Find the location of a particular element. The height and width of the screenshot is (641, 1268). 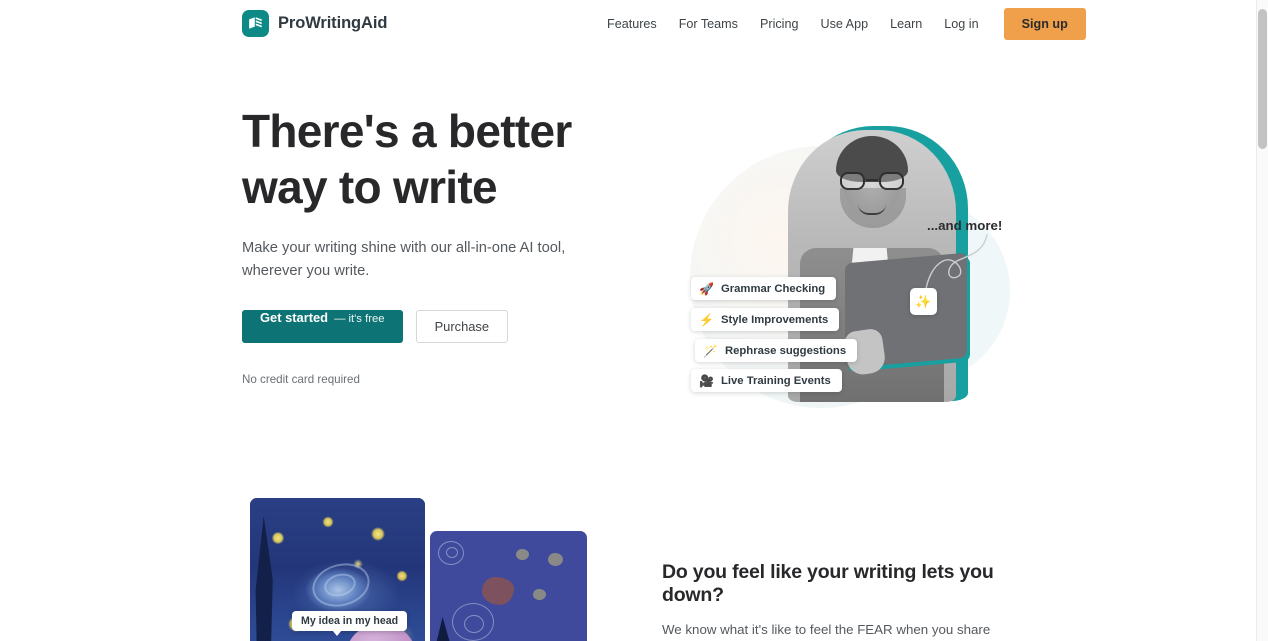

feature-badge-label: Style Improvements is located at coordinates (774, 319).